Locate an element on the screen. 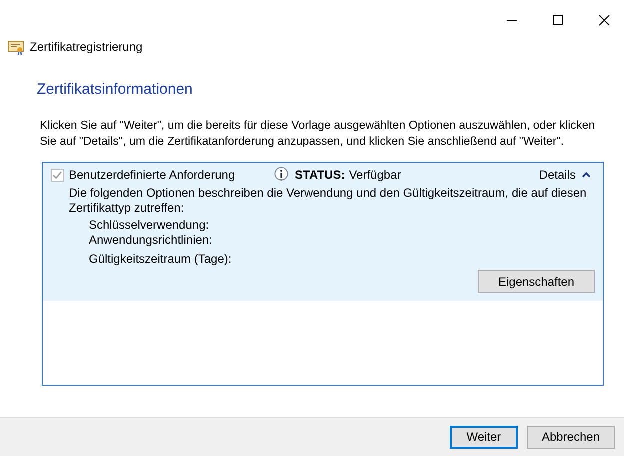 The width and height of the screenshot is (624, 456). maximize-icon is located at coordinates (558, 20).